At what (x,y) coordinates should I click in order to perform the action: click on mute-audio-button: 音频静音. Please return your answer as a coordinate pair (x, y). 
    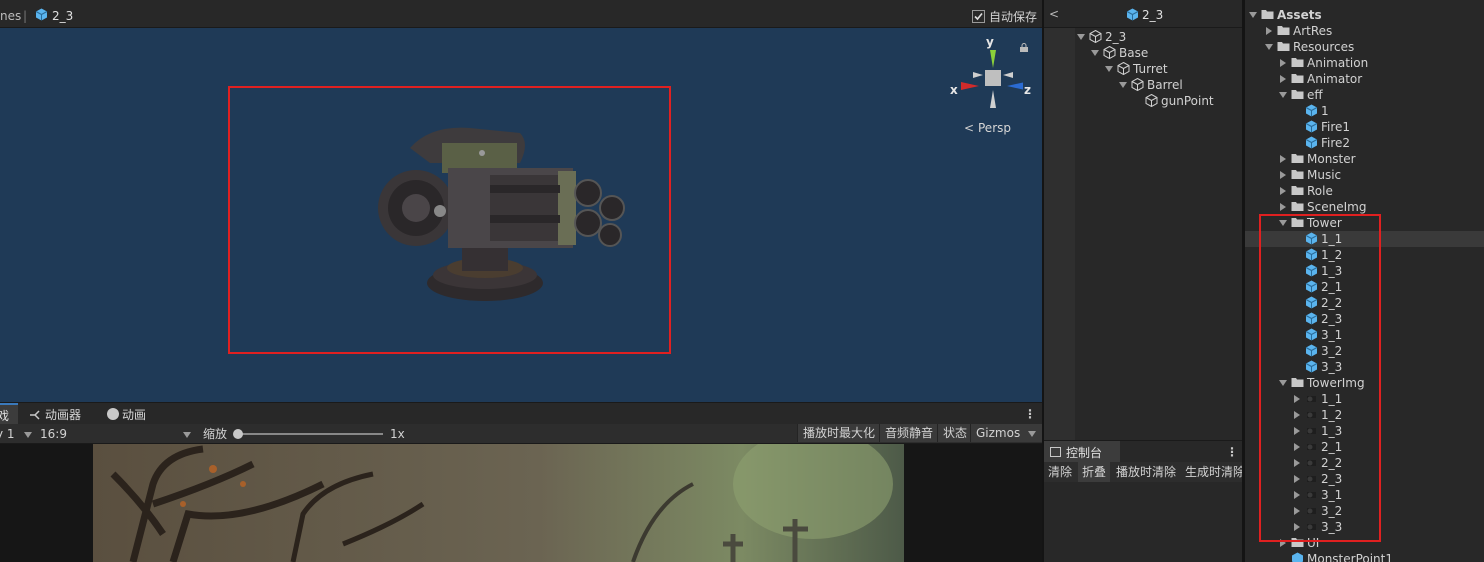
    Looking at the image, I should click on (909, 433).